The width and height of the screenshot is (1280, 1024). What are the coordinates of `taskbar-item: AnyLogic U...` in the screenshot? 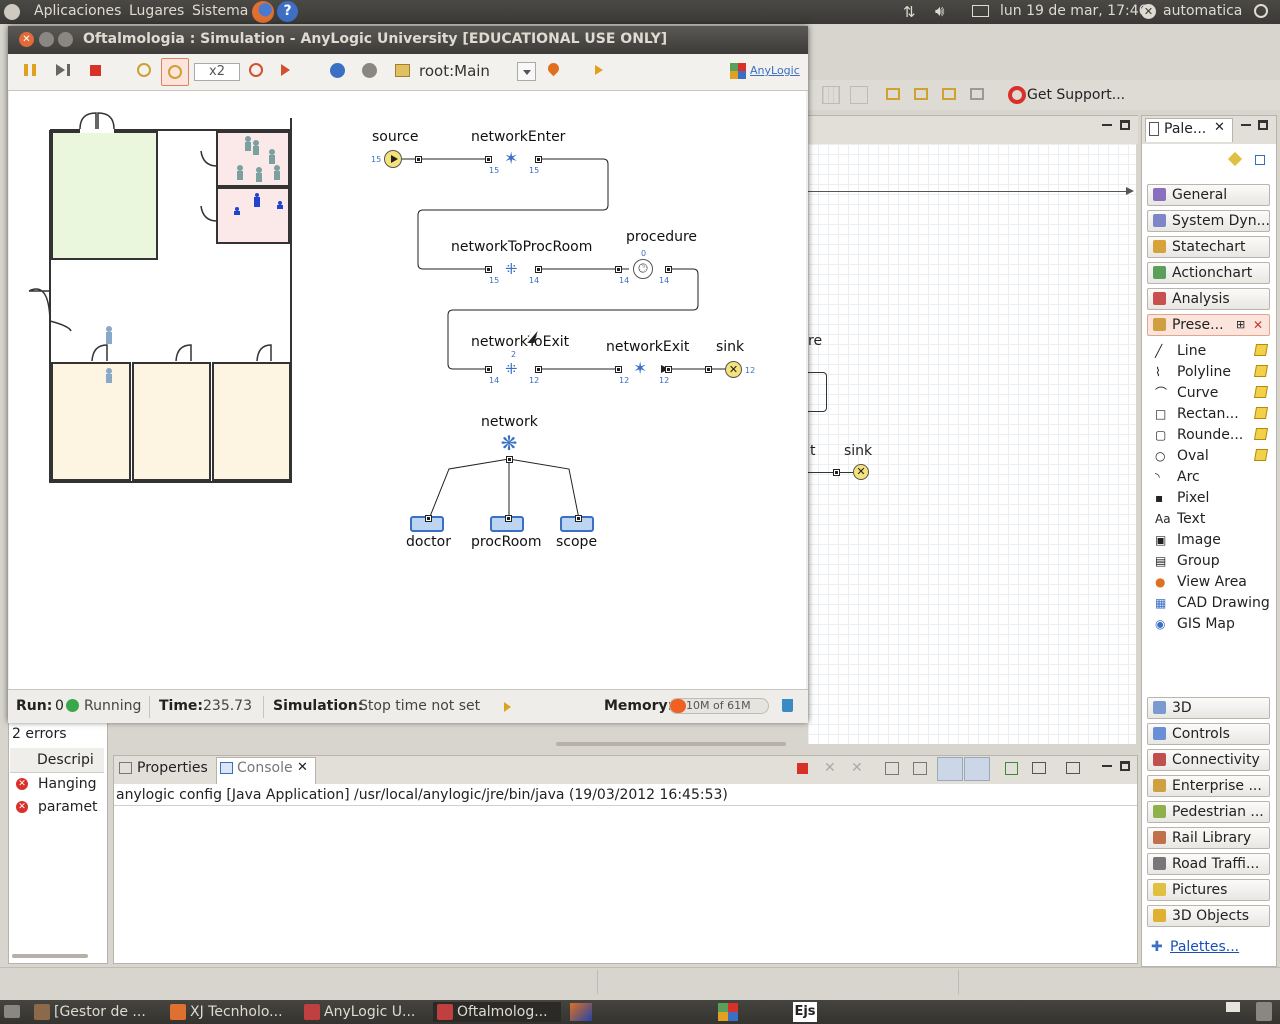 It's located at (364, 1012).